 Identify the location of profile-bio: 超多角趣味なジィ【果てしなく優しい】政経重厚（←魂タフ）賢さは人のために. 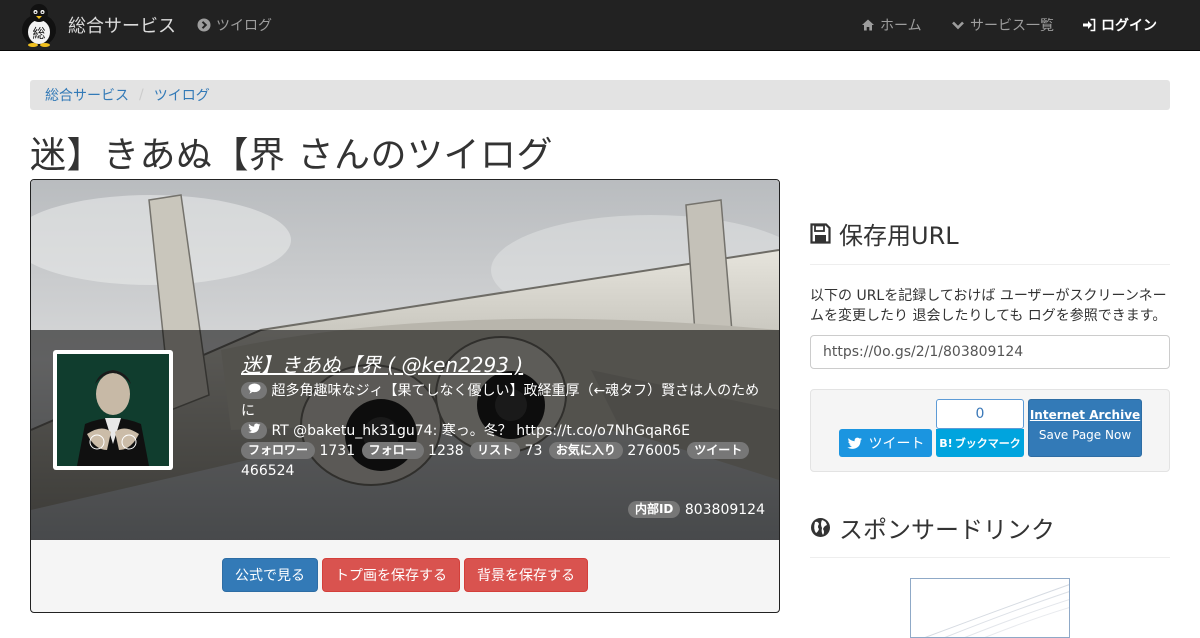
(500, 401).